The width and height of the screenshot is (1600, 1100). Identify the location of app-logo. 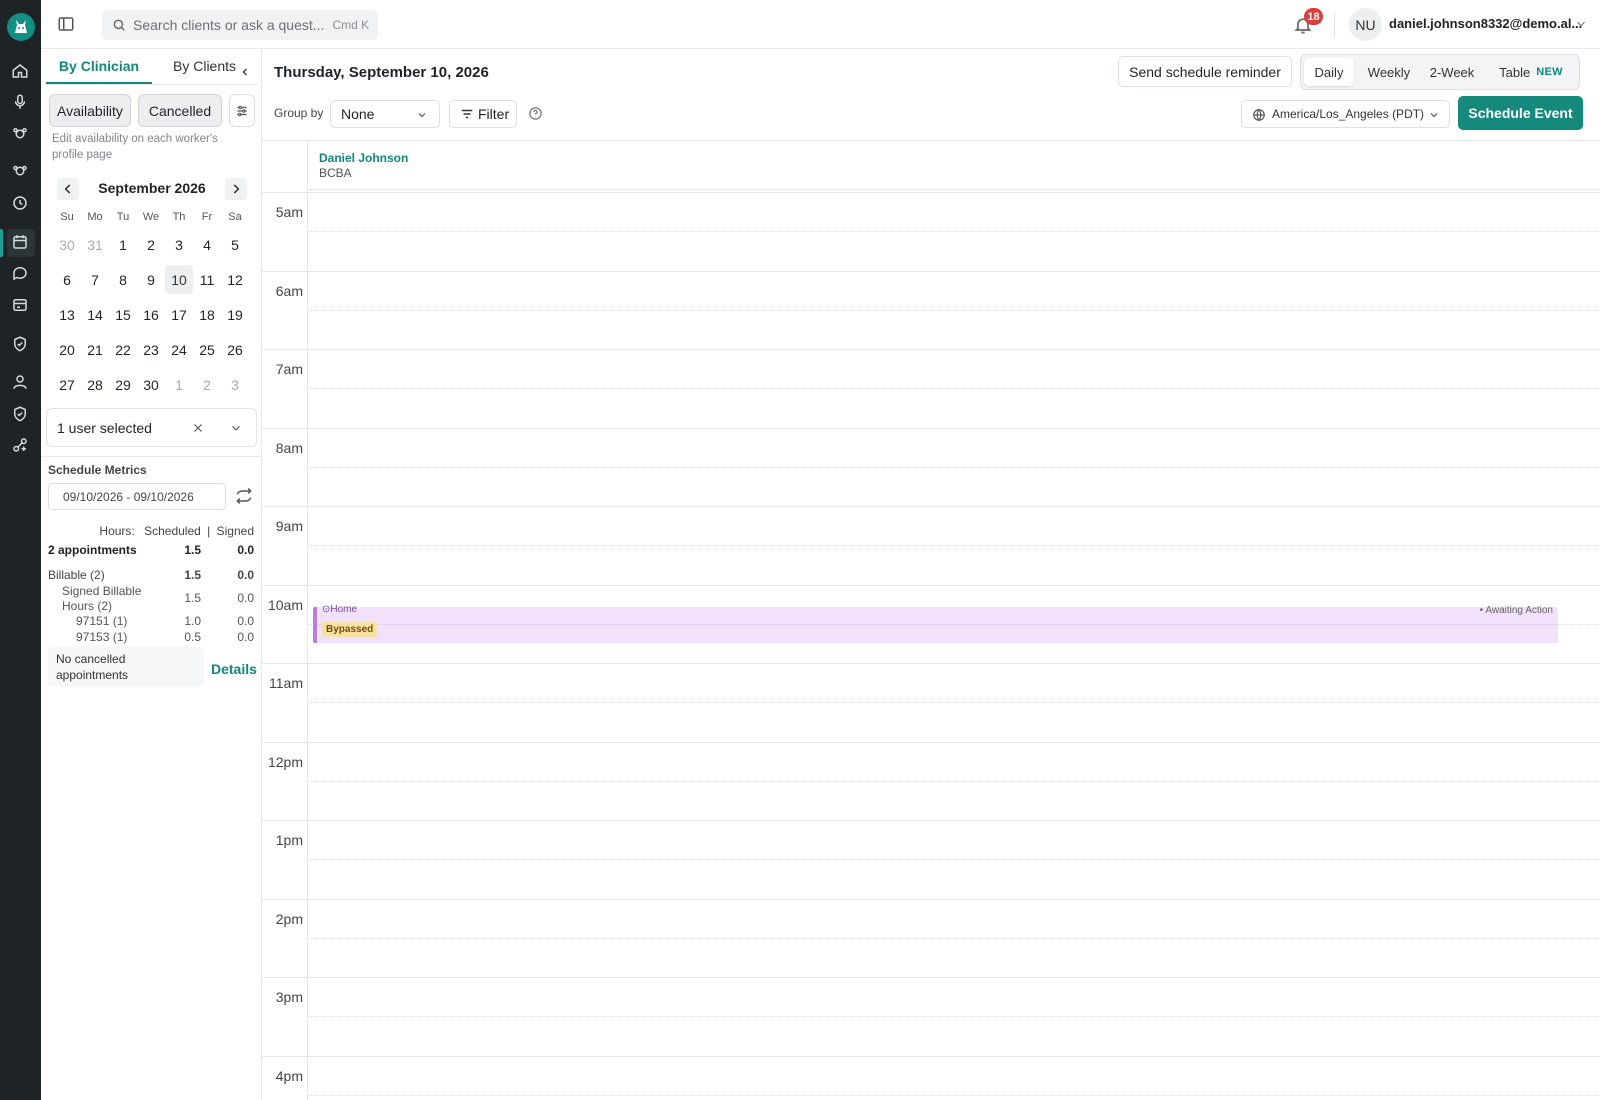
(21, 27).